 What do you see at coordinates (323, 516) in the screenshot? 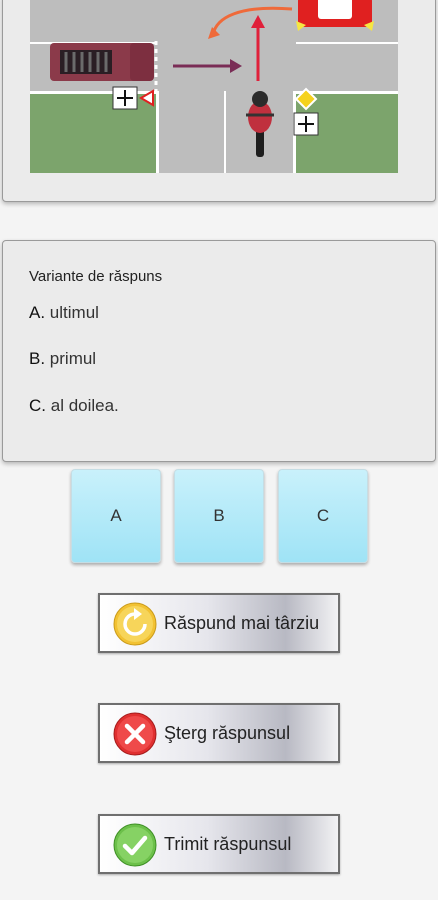
I see `choice-c-button: C` at bounding box center [323, 516].